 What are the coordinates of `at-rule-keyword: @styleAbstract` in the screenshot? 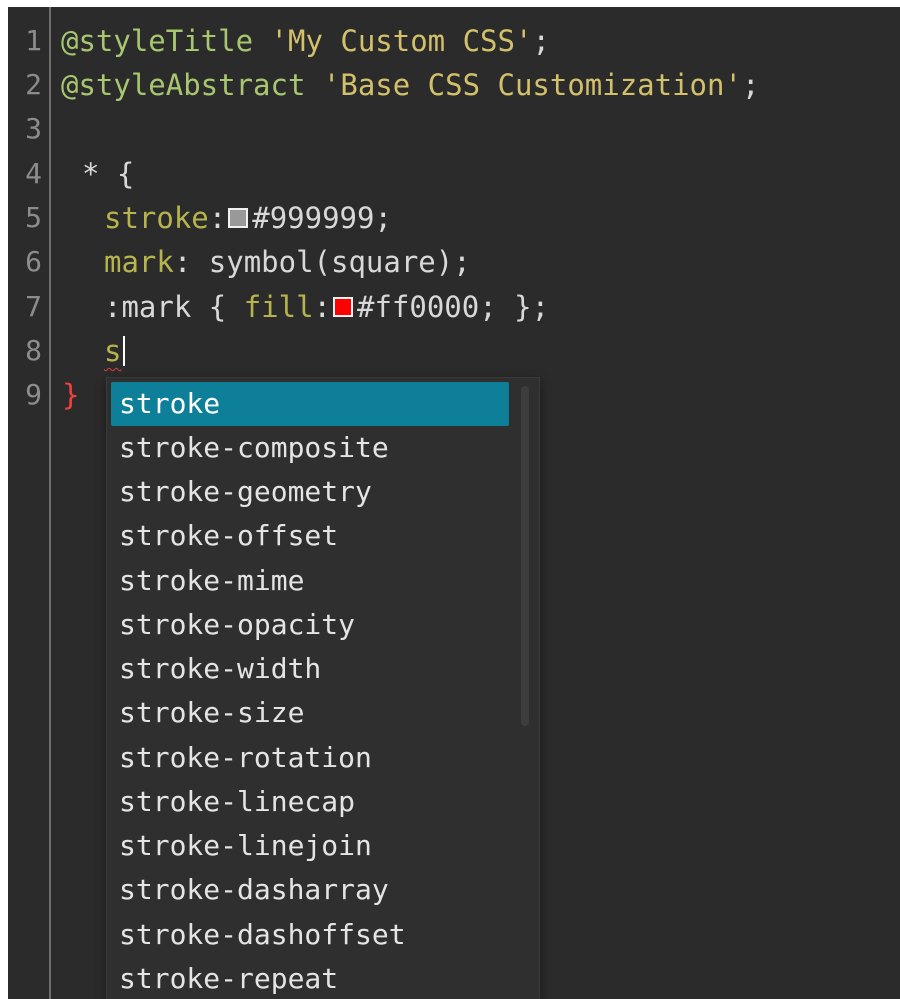 It's located at (183, 85).